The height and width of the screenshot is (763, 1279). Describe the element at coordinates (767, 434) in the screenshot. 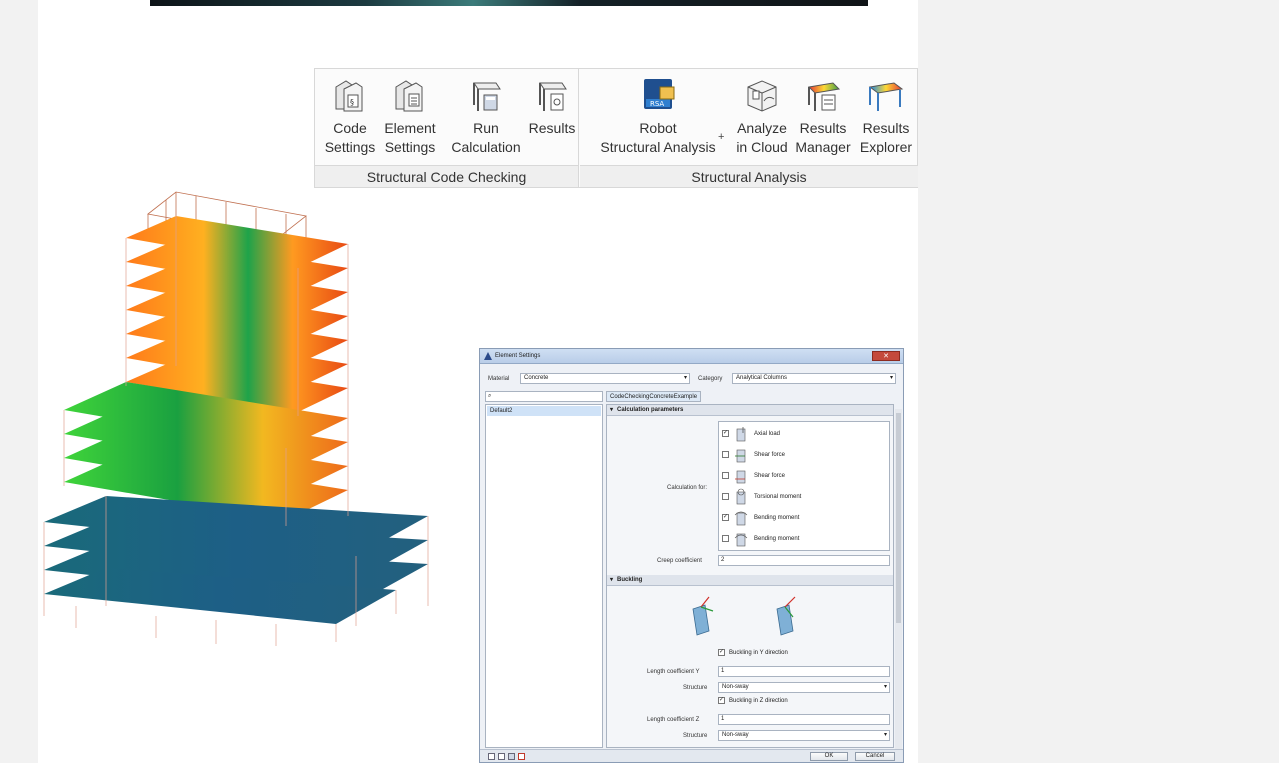

I see `check-label: Axial load` at that location.